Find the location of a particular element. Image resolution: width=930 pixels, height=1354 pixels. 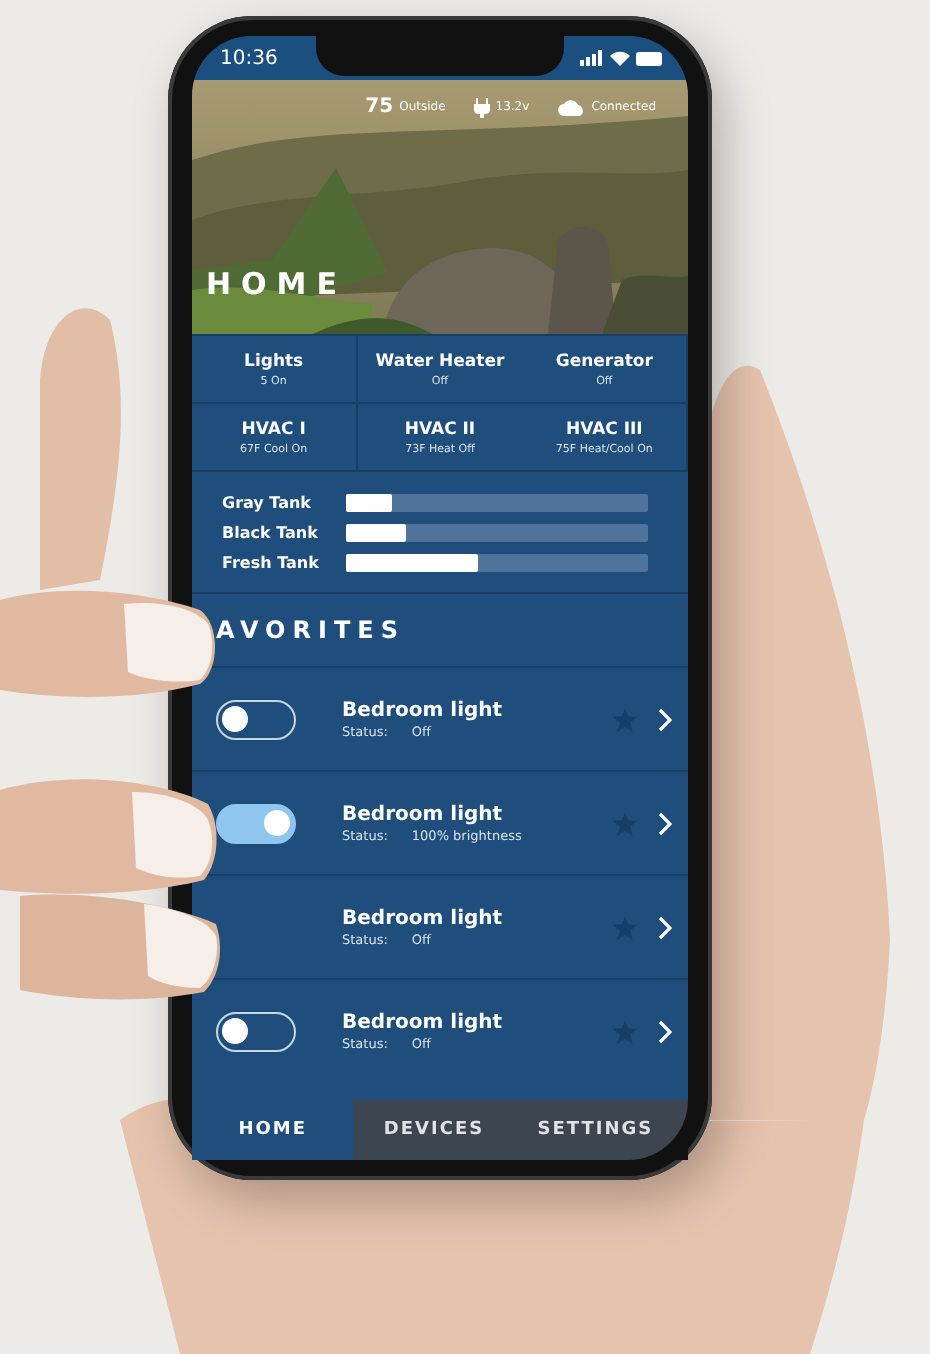

nav-tab: HOME is located at coordinates (273, 1130).